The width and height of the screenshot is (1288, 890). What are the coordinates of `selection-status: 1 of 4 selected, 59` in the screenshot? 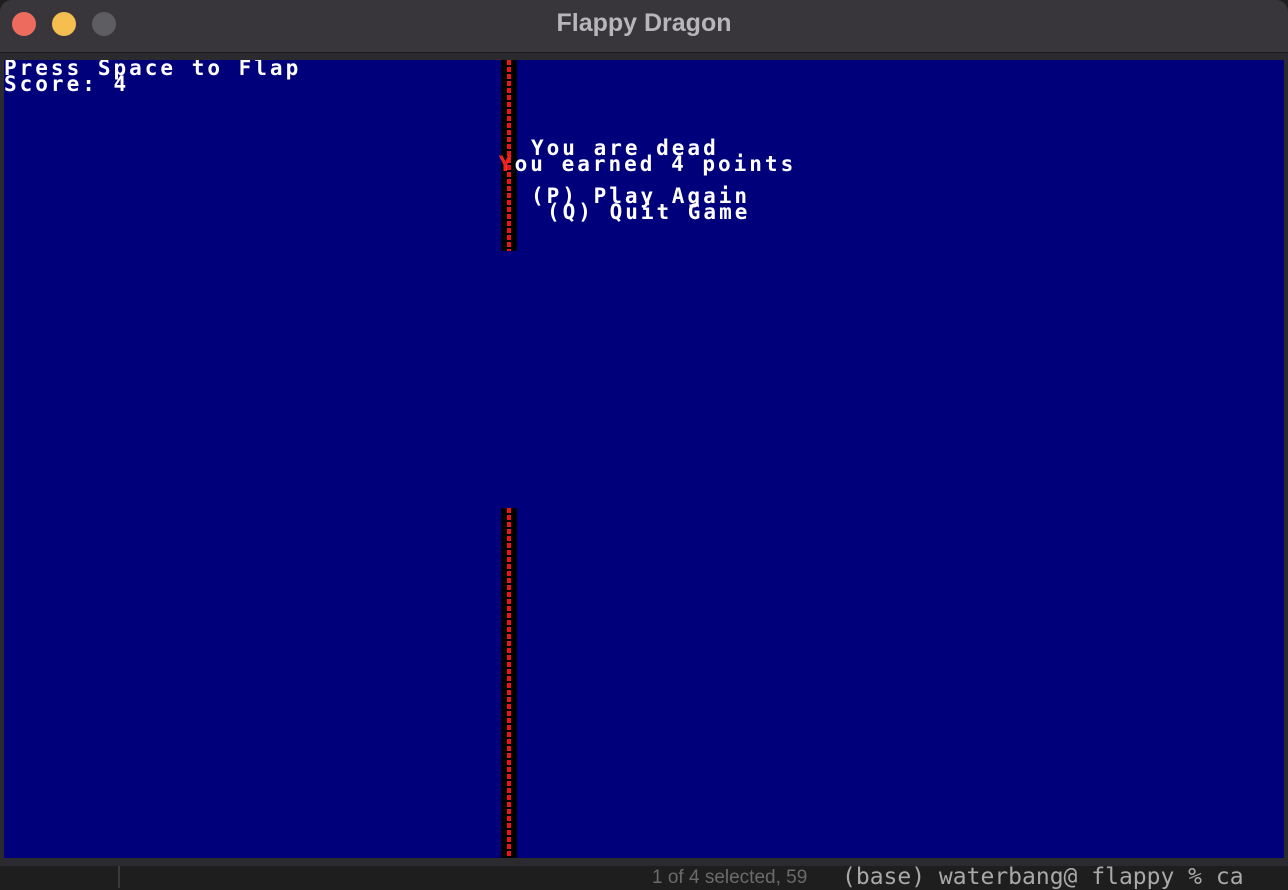 It's located at (730, 877).